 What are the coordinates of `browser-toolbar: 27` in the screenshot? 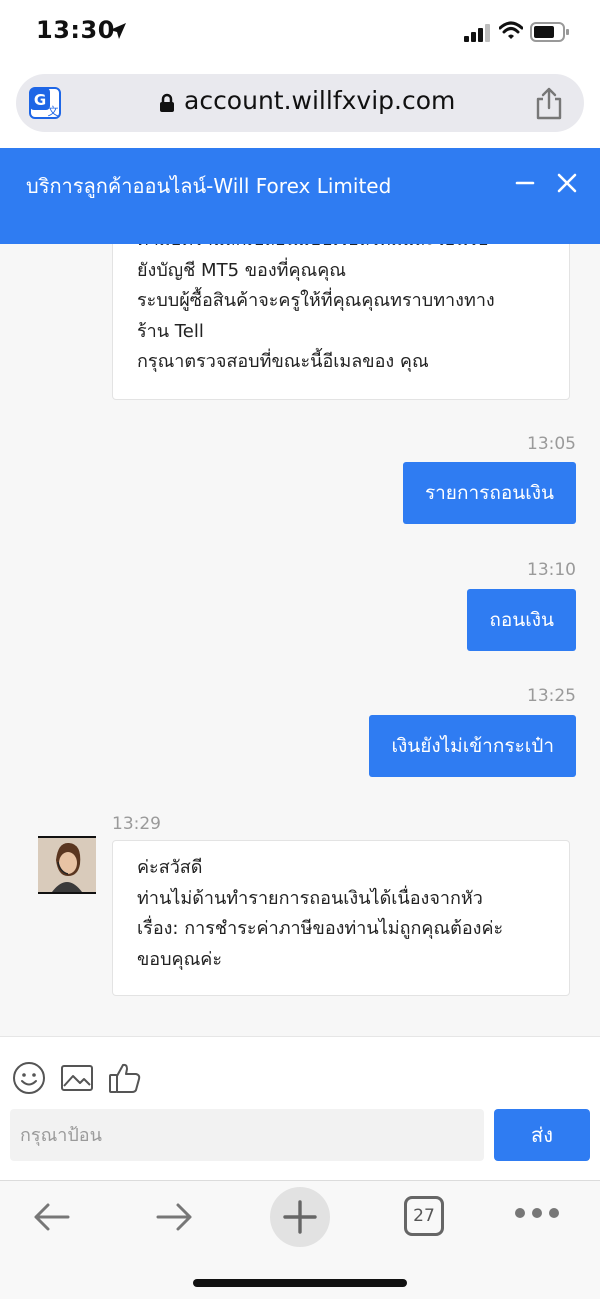 It's located at (300, 1239).